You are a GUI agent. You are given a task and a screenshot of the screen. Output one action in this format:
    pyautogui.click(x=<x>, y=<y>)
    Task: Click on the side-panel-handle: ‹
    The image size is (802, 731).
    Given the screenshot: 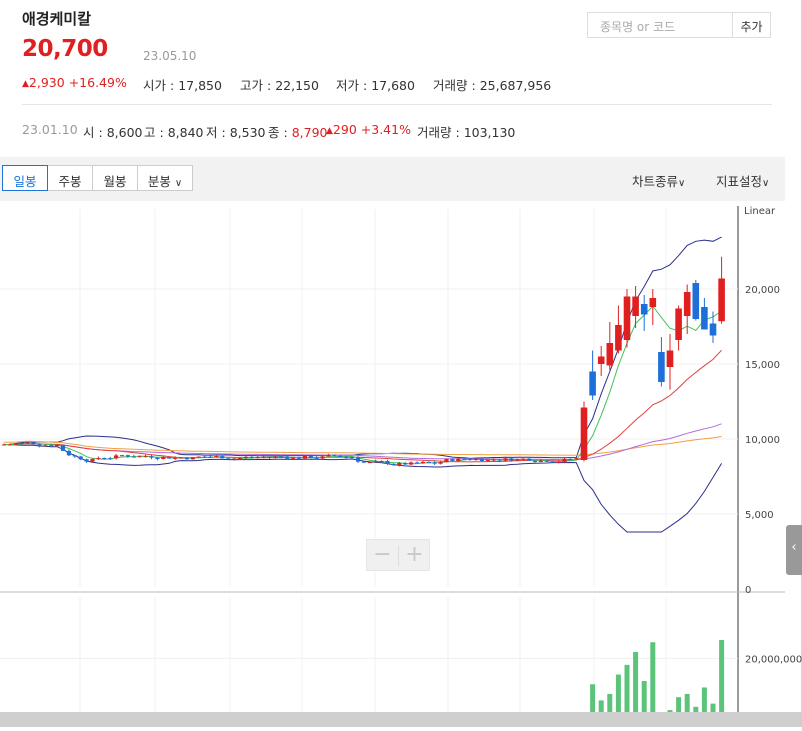 What is the action you would take?
    pyautogui.click(x=794, y=550)
    